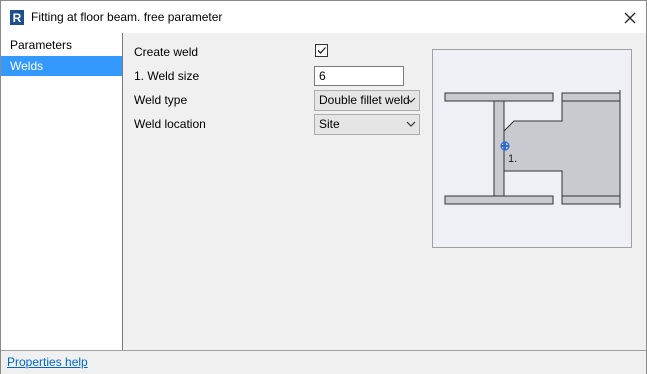  What do you see at coordinates (512, 159) in the screenshot?
I see `weld-marker-label: 1.` at bounding box center [512, 159].